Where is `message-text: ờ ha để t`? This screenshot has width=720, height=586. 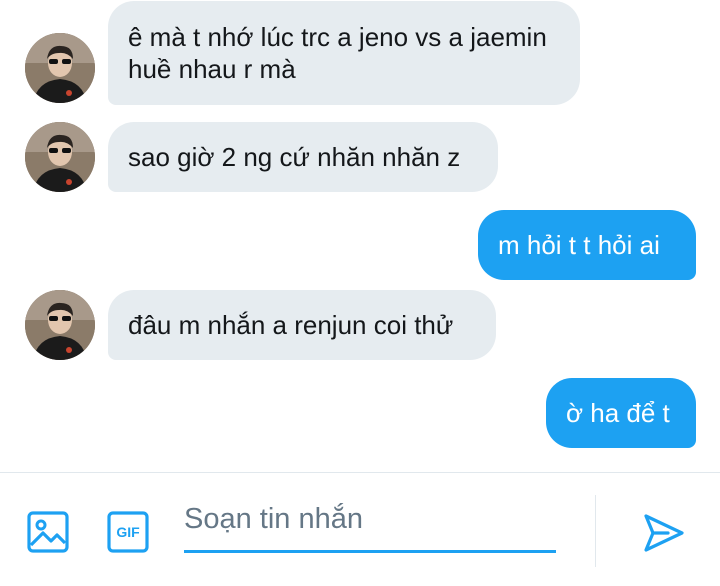
message-text: ờ ha để t is located at coordinates (618, 413).